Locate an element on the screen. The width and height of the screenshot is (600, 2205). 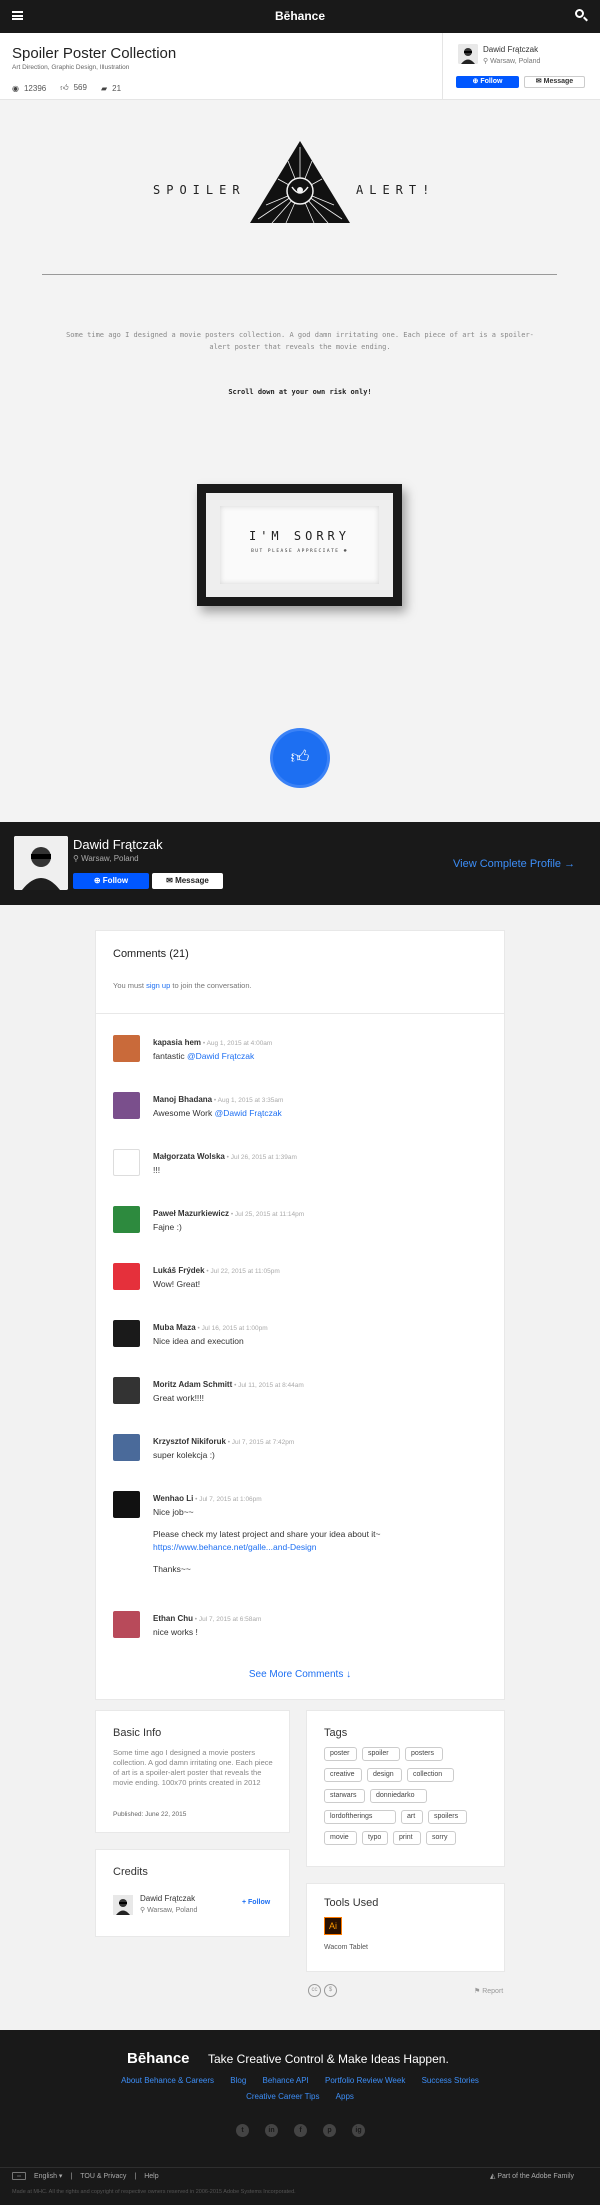
comment-author-name: kapasia hem is located at coordinates (177, 1042).